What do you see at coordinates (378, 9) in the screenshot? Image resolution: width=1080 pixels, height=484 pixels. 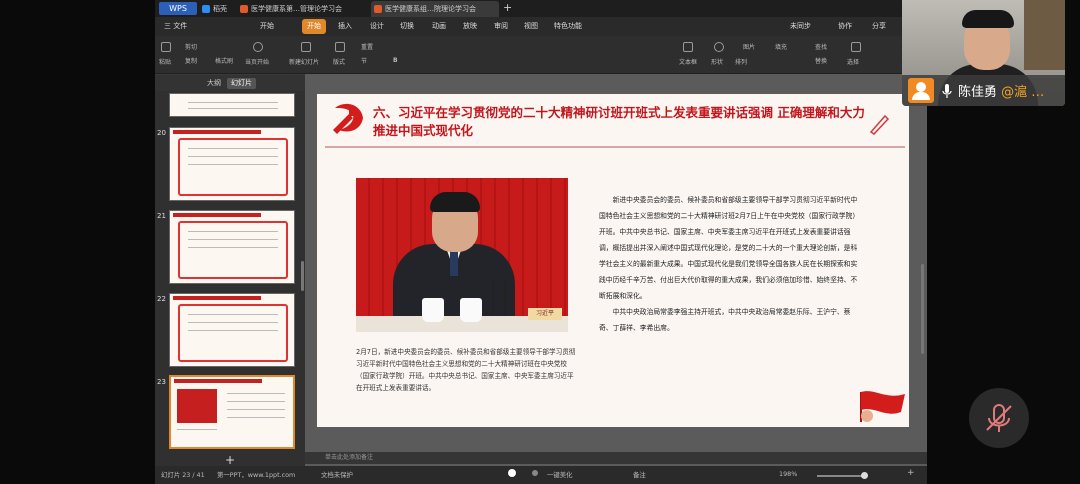 I see `ppt-icon` at bounding box center [378, 9].